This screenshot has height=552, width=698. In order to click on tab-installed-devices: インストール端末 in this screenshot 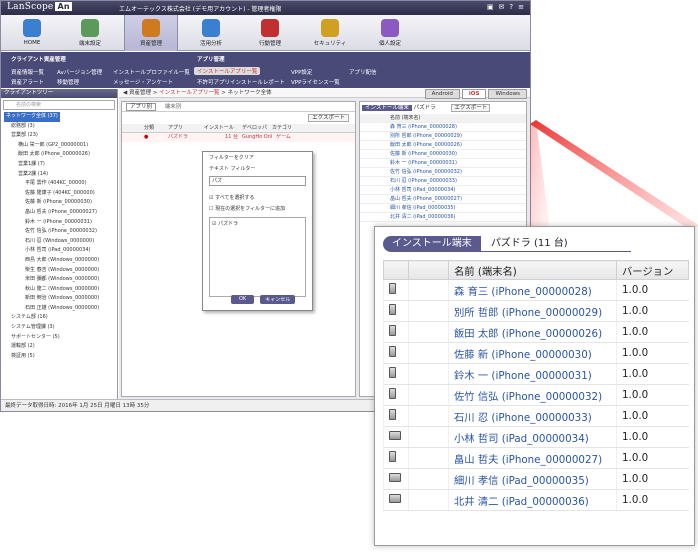, I will do `click(432, 244)`.